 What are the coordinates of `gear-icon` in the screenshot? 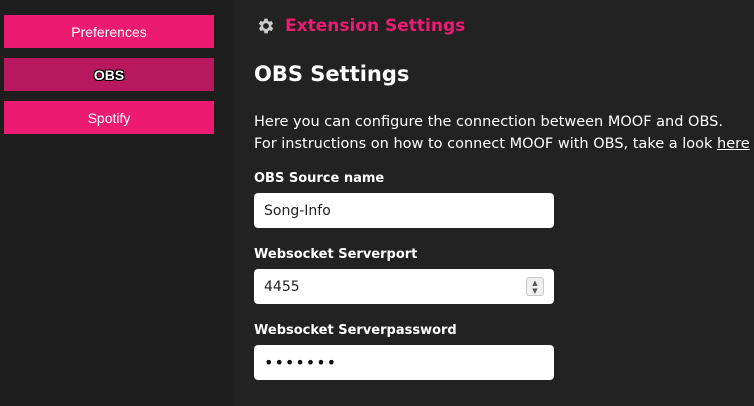 It's located at (266, 26).